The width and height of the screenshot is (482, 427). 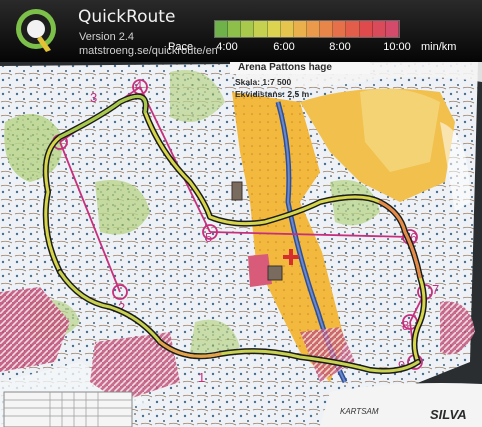 What do you see at coordinates (181, 47) in the screenshot?
I see `pace-label: Pace` at bounding box center [181, 47].